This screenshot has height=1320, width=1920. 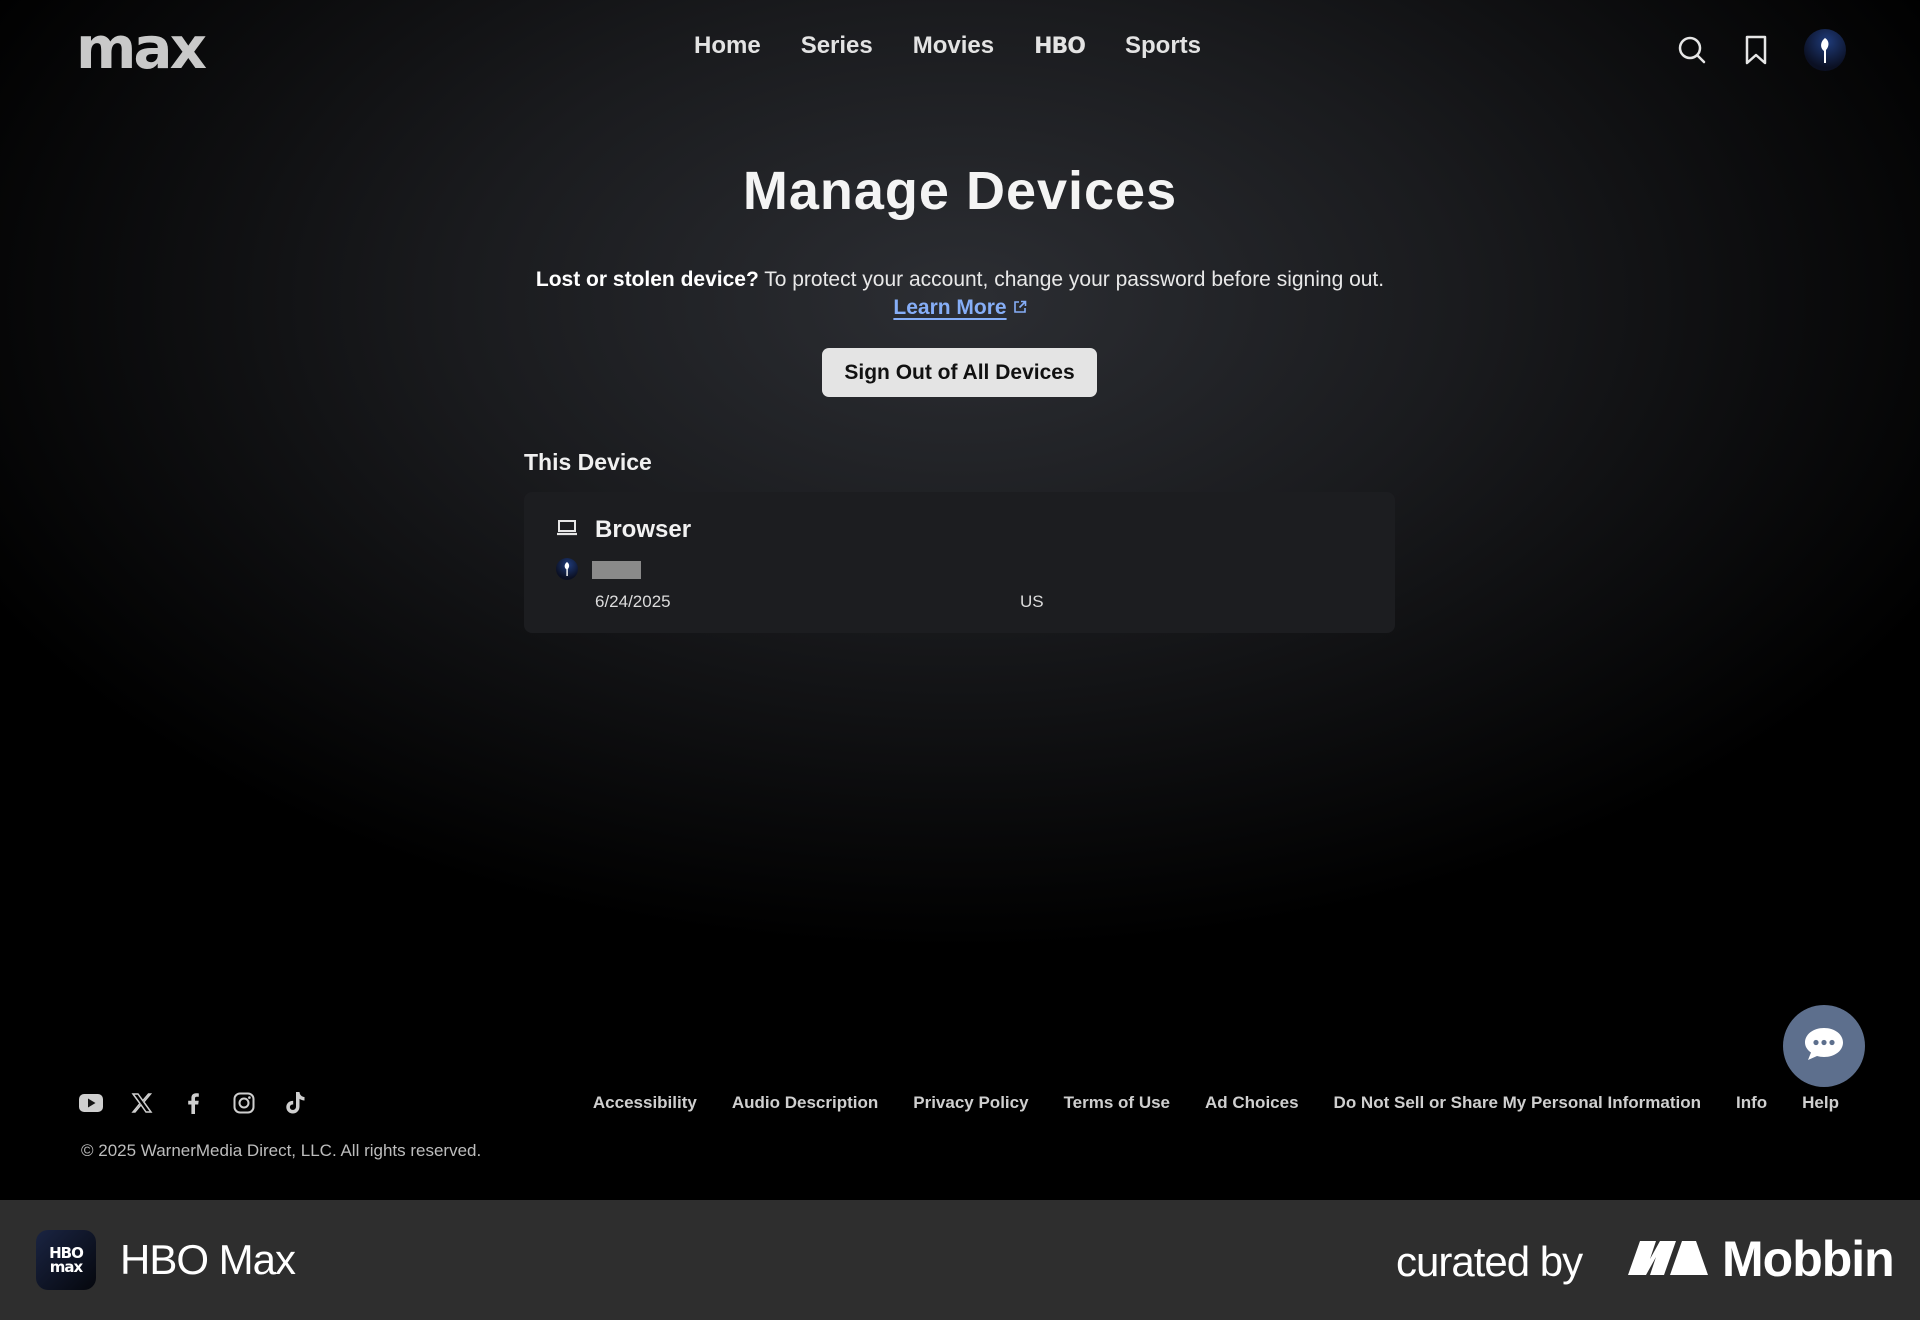 I want to click on learn-more-label: Learn More, so click(x=950, y=307).